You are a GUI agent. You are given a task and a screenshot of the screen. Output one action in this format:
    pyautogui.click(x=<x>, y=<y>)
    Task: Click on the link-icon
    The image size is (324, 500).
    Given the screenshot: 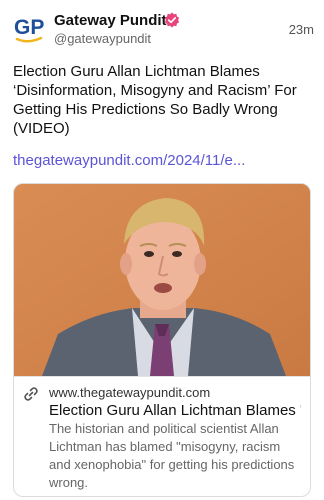 What is the action you would take?
    pyautogui.click(x=31, y=394)
    